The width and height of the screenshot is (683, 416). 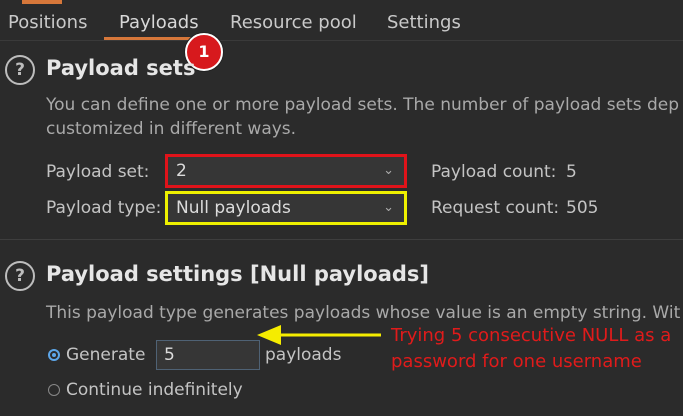 What do you see at coordinates (181, 171) in the screenshot?
I see `payload-set-value: 2` at bounding box center [181, 171].